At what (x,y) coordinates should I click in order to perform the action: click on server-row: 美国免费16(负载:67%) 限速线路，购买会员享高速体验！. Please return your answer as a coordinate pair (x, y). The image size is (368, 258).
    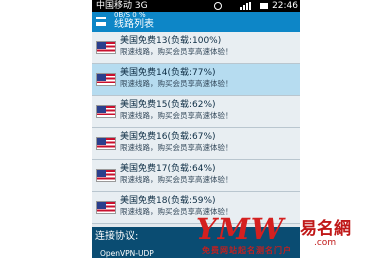
    Looking at the image, I should click on (196, 144).